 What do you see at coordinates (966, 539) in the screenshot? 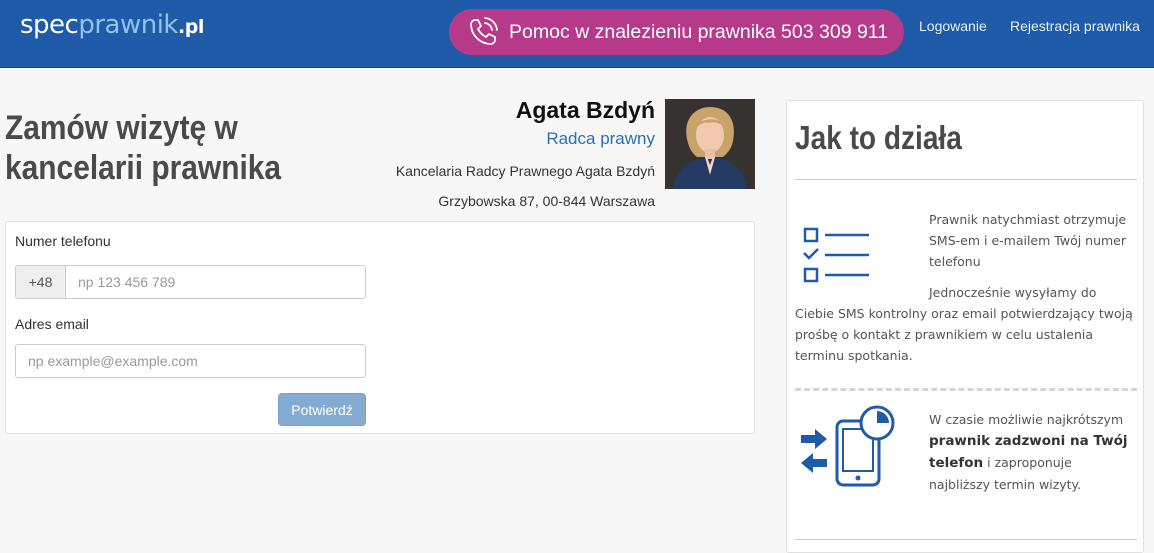
I see `bottom-divider` at bounding box center [966, 539].